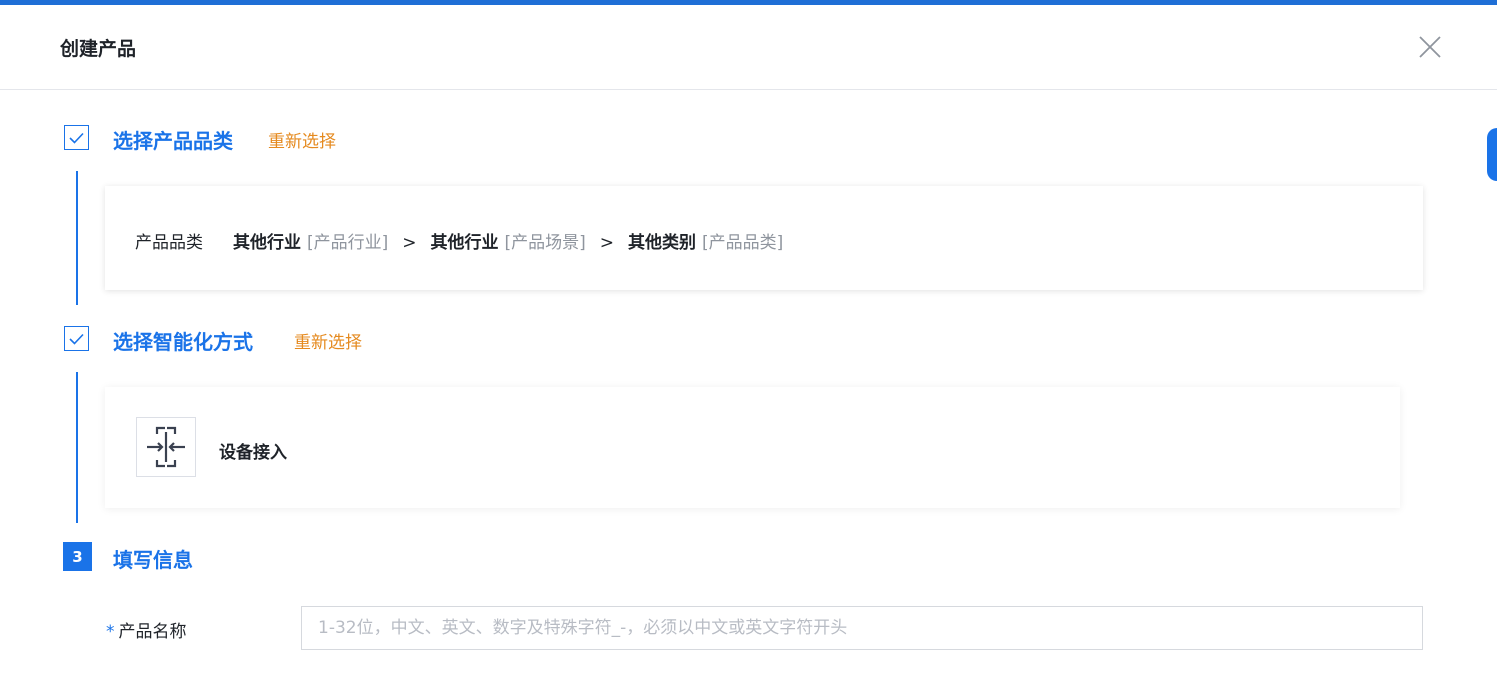 The width and height of the screenshot is (1497, 696). What do you see at coordinates (743, 243) in the screenshot?
I see `category-class-type: [产品品类]` at bounding box center [743, 243].